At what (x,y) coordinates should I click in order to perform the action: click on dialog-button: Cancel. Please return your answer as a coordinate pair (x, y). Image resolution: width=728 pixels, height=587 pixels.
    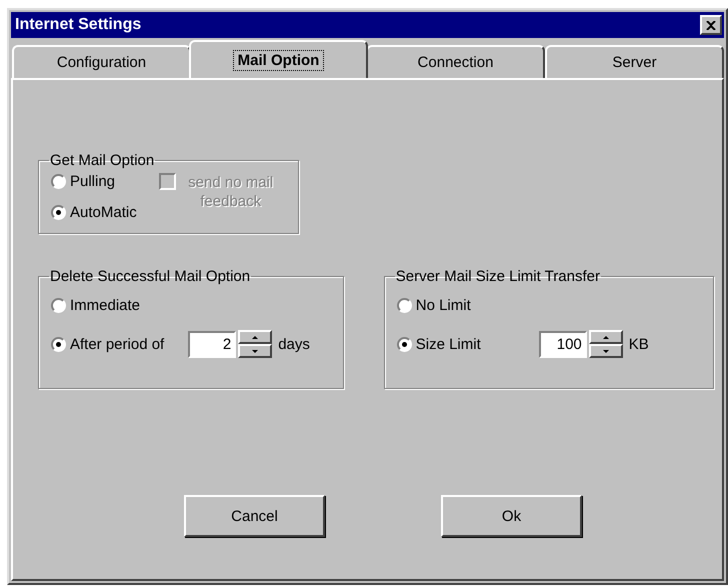
    Looking at the image, I should click on (254, 516).